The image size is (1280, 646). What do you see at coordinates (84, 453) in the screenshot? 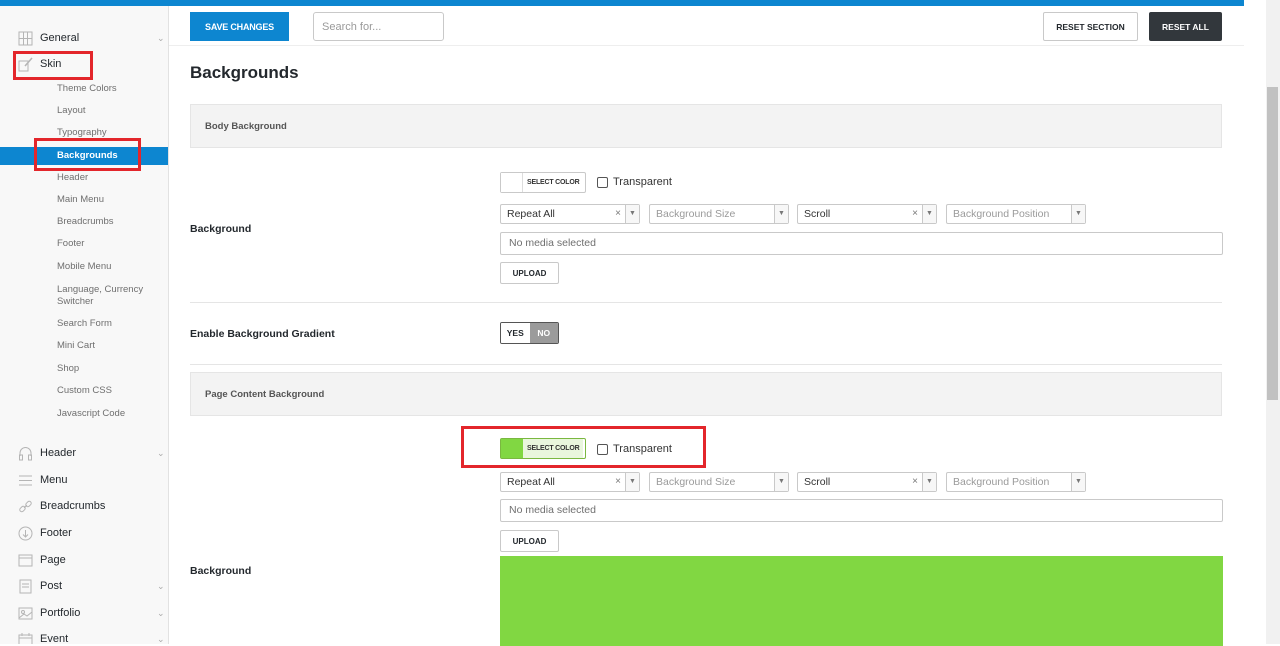
I see `sidebar-item-header: Header ⌄` at bounding box center [84, 453].